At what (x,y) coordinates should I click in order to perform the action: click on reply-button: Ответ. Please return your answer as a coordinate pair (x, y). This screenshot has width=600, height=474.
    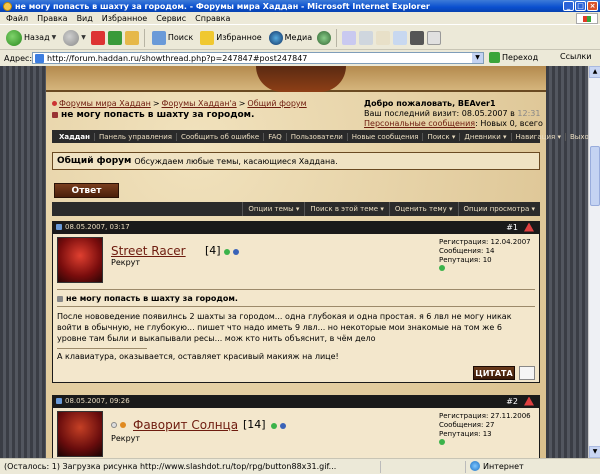
    Looking at the image, I should click on (86, 190).